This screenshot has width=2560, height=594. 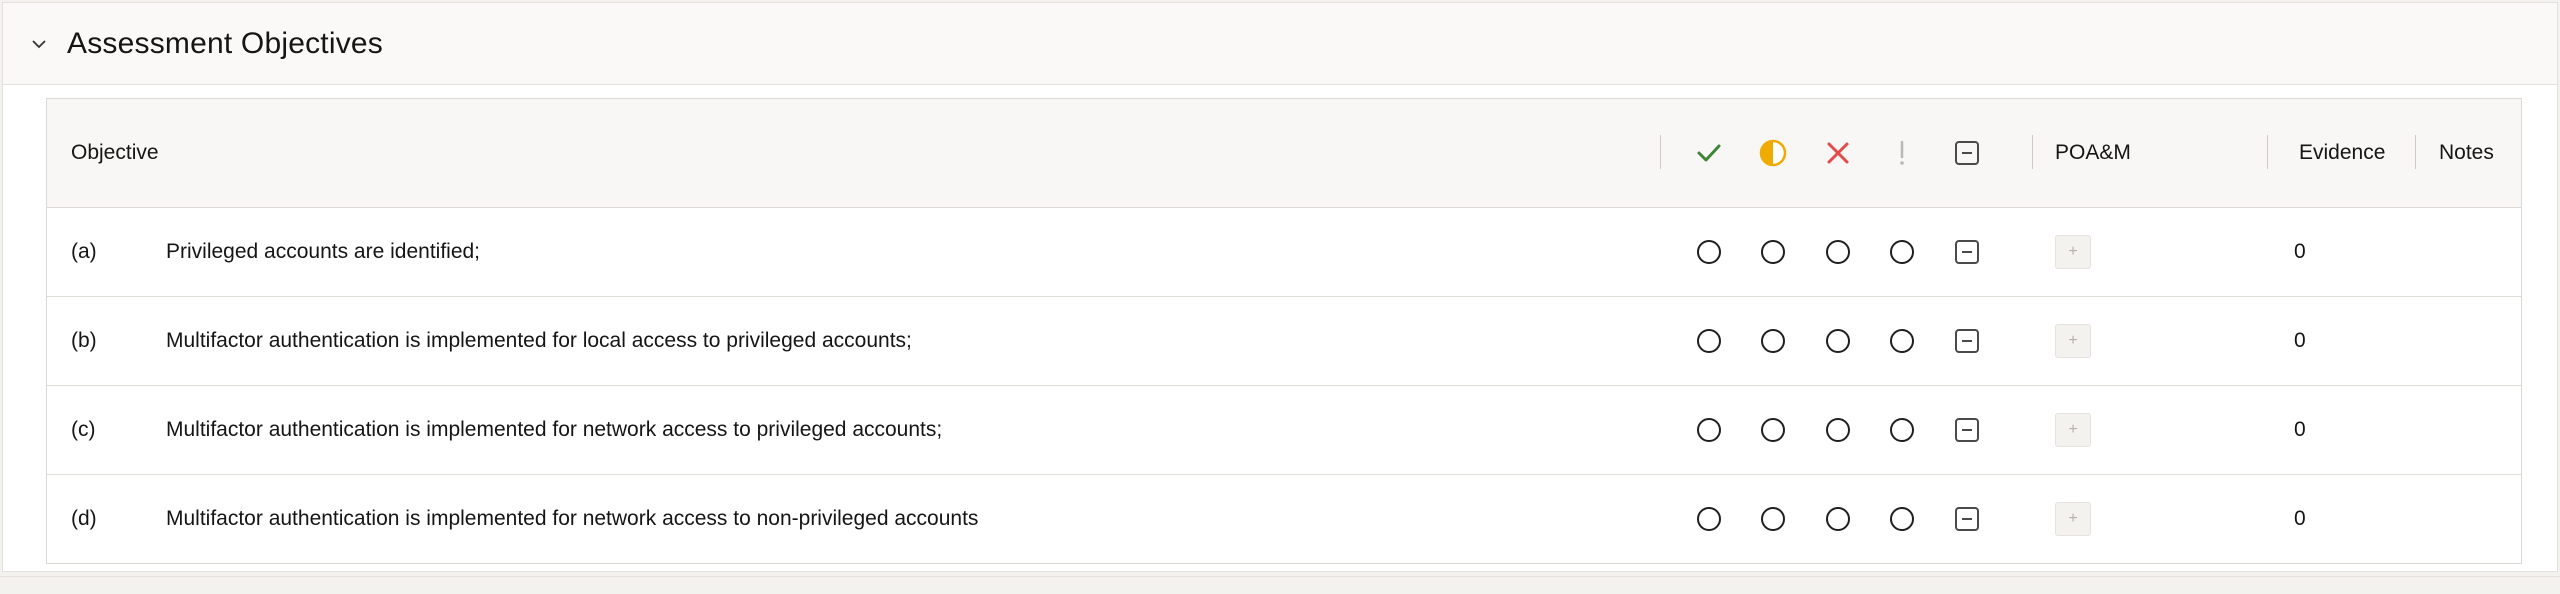 What do you see at coordinates (1838, 153) in the screenshot?
I see `x-icon` at bounding box center [1838, 153].